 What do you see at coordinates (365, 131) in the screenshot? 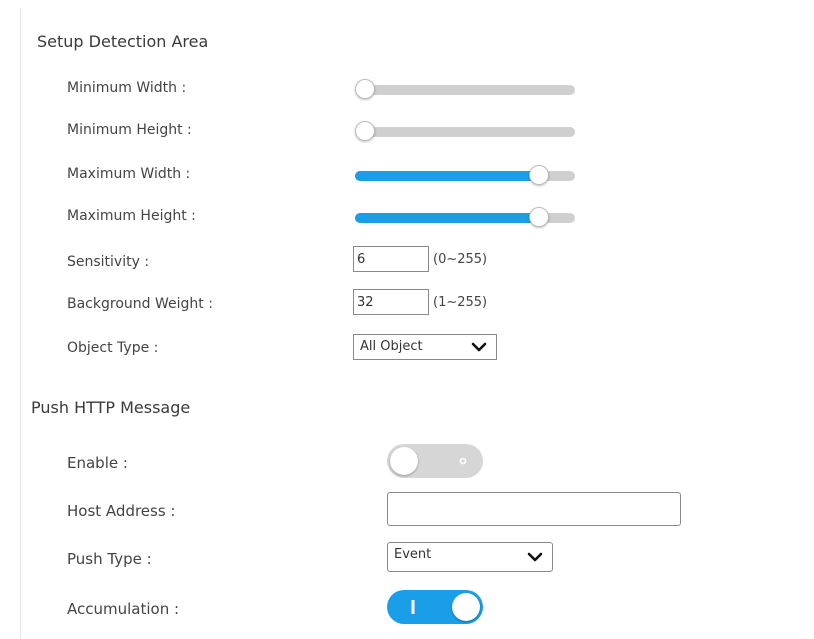
I see `min-height-slider-thumb` at bounding box center [365, 131].